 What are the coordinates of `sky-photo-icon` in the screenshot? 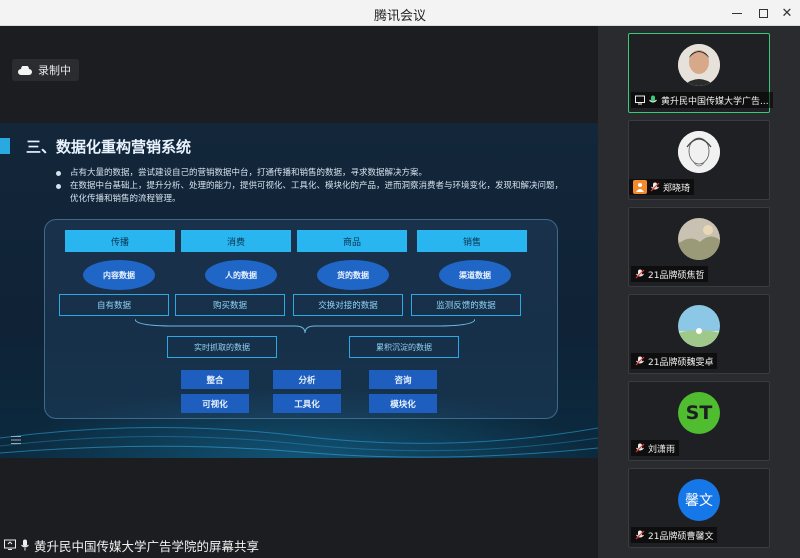 It's located at (699, 326).